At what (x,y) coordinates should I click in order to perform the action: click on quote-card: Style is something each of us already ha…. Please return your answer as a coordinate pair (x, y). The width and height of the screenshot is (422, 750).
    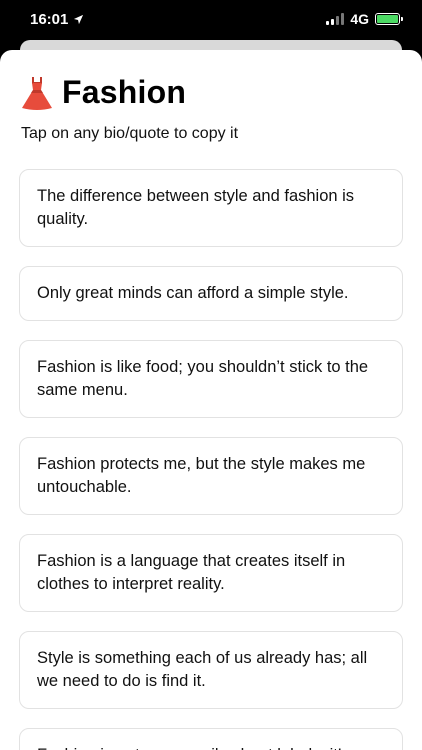
    Looking at the image, I should click on (211, 670).